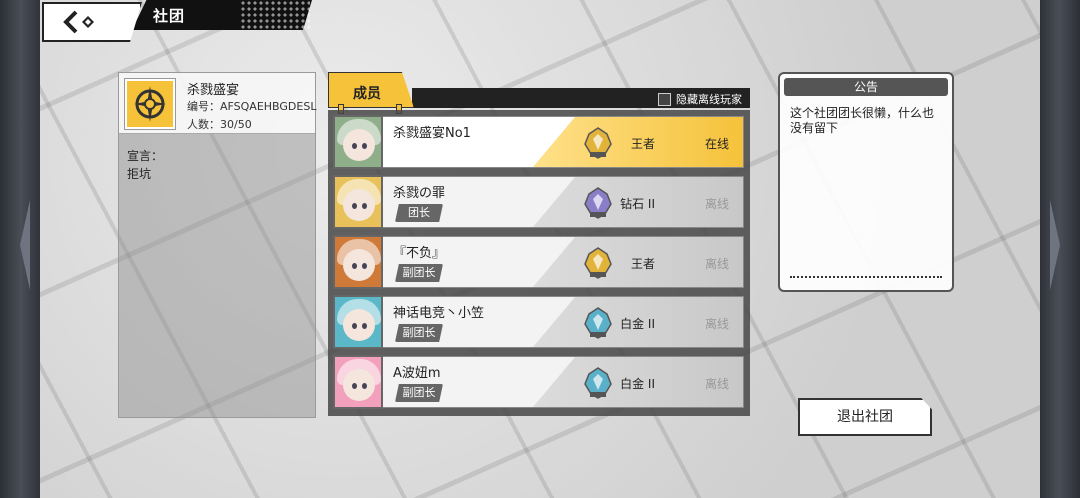 Image resolution: width=1080 pixels, height=498 pixels. I want to click on guild-emblem-icon, so click(150, 104).